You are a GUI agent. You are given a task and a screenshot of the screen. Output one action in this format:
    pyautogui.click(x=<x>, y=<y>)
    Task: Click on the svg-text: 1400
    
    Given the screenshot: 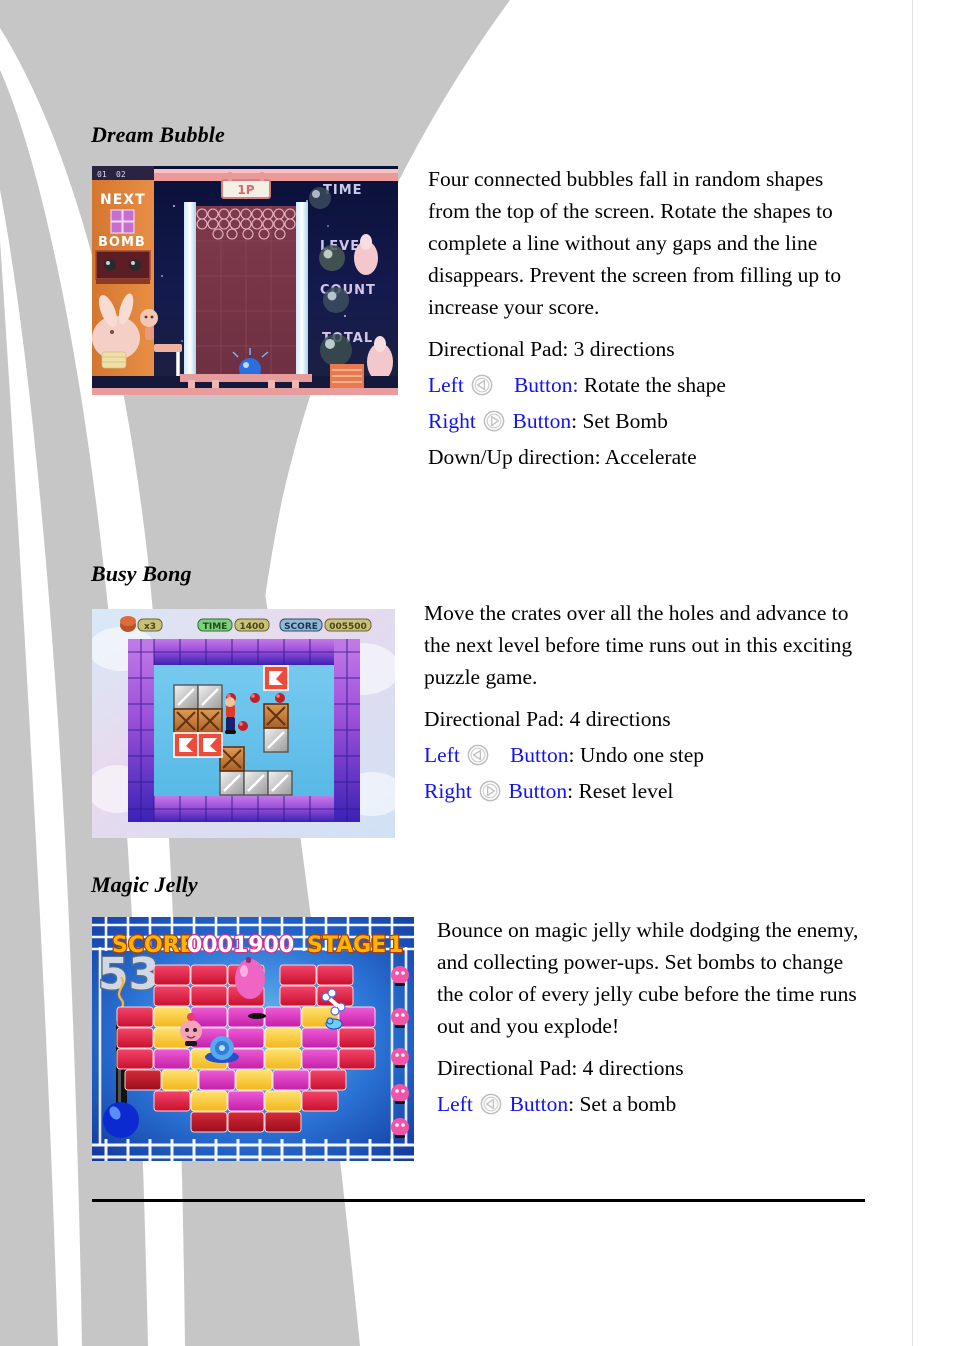 What is the action you would take?
    pyautogui.click(x=251, y=627)
    